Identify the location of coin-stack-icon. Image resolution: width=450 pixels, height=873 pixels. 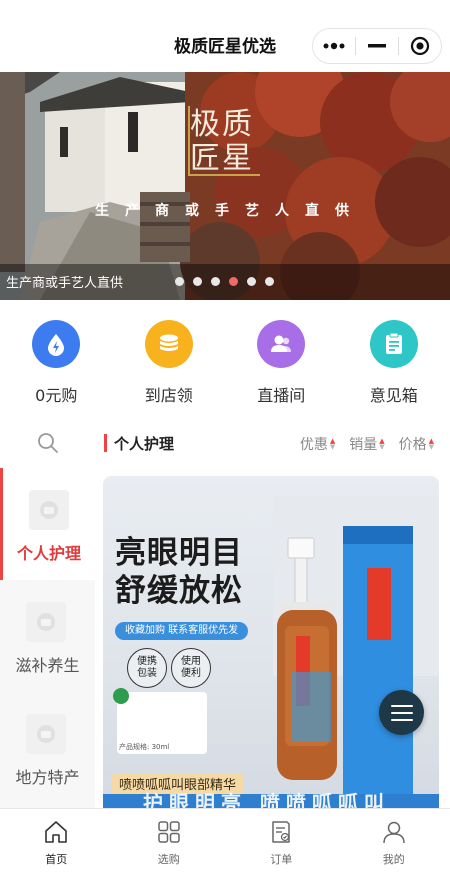
(168, 342).